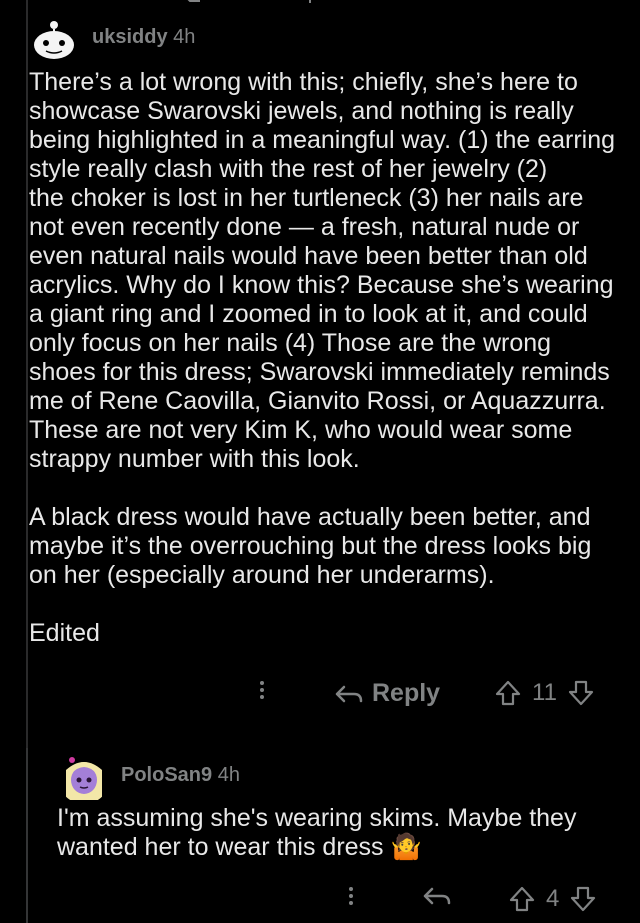 The width and height of the screenshot is (640, 923). I want to click on username: PoloSan9, so click(166, 775).